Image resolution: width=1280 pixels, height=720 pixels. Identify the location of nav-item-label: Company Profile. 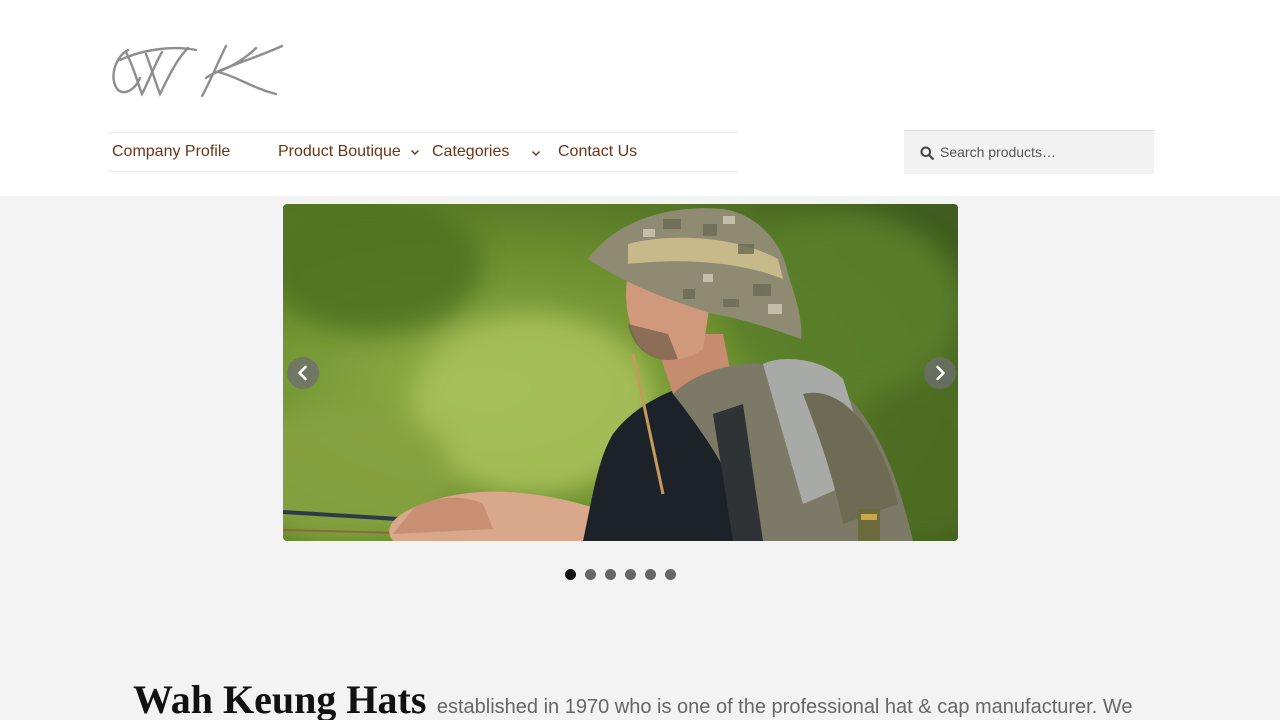
(171, 151).